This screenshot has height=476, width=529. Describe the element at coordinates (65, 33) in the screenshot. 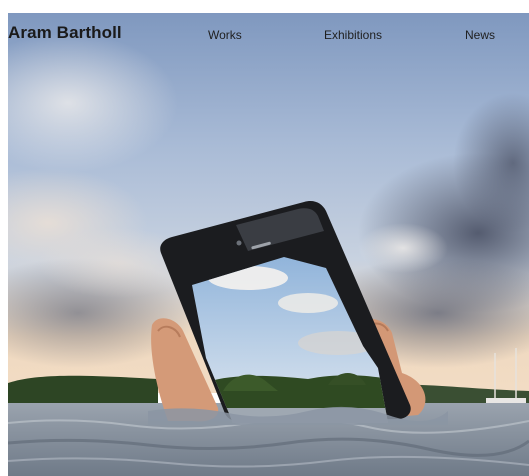

I see `site-title-link: Aram Bartholl` at that location.